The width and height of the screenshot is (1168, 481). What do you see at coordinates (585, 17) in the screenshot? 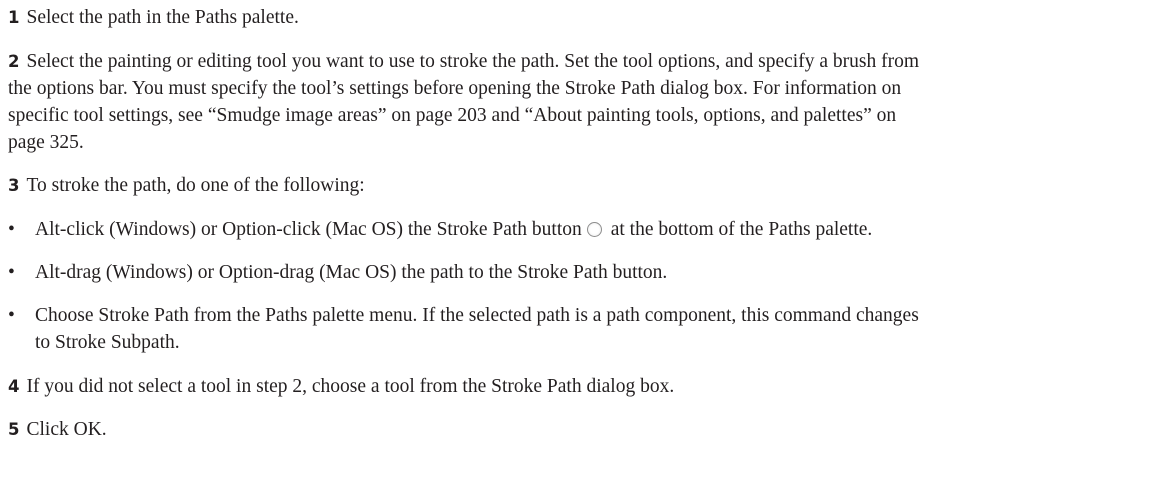
I see `step-1: 1 Select the path in the Paths palette.` at bounding box center [585, 17].